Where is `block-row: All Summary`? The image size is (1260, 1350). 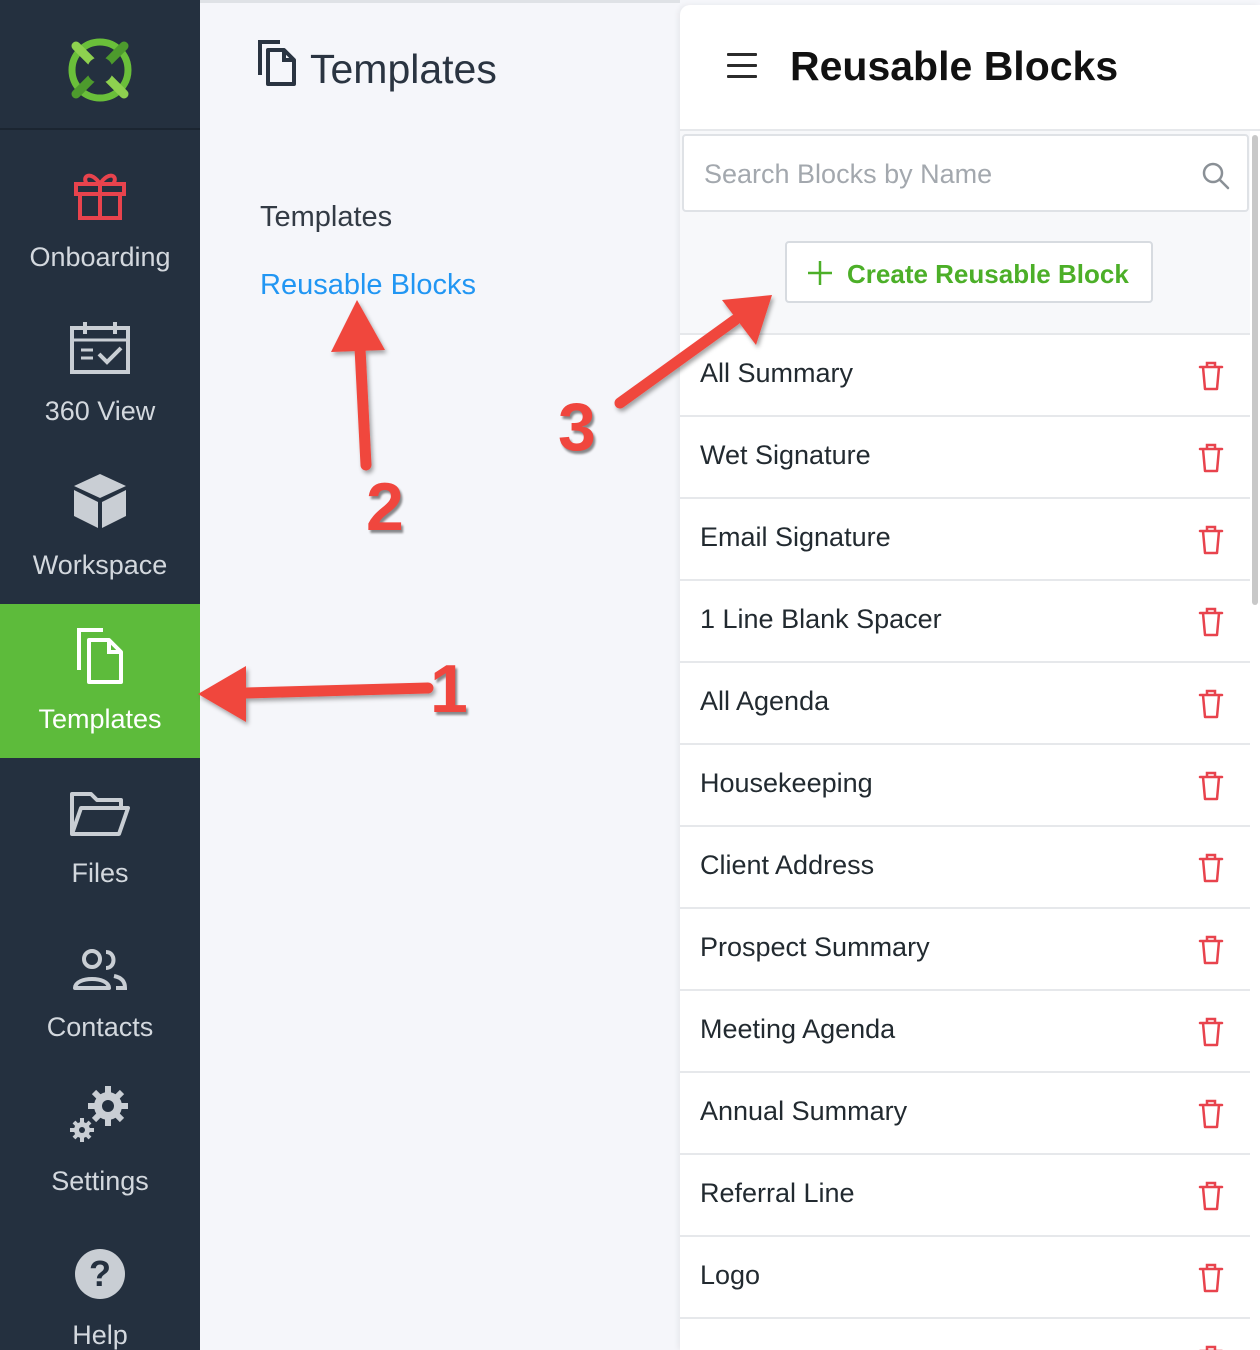 block-row: All Summary is located at coordinates (965, 374).